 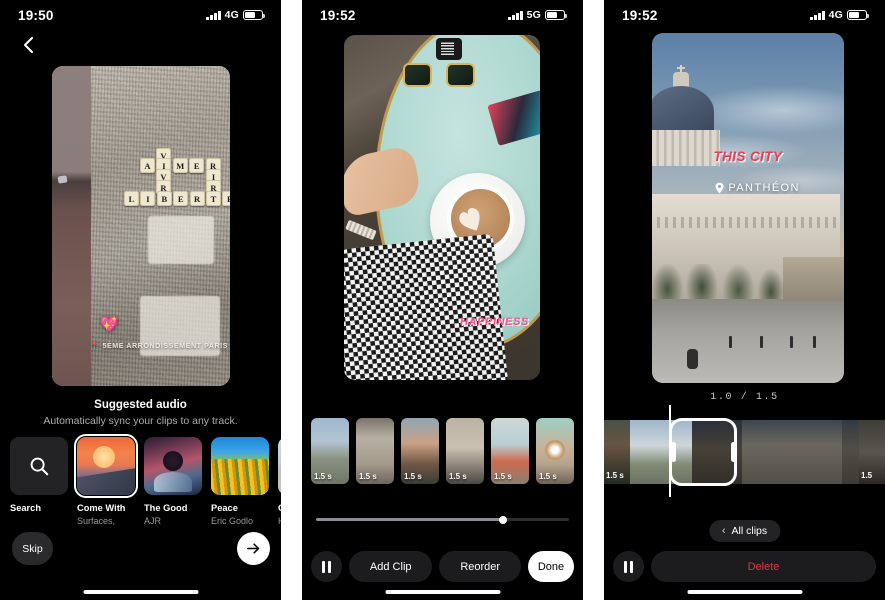 I want to click on heart-sticker: 💖, so click(x=109, y=324).